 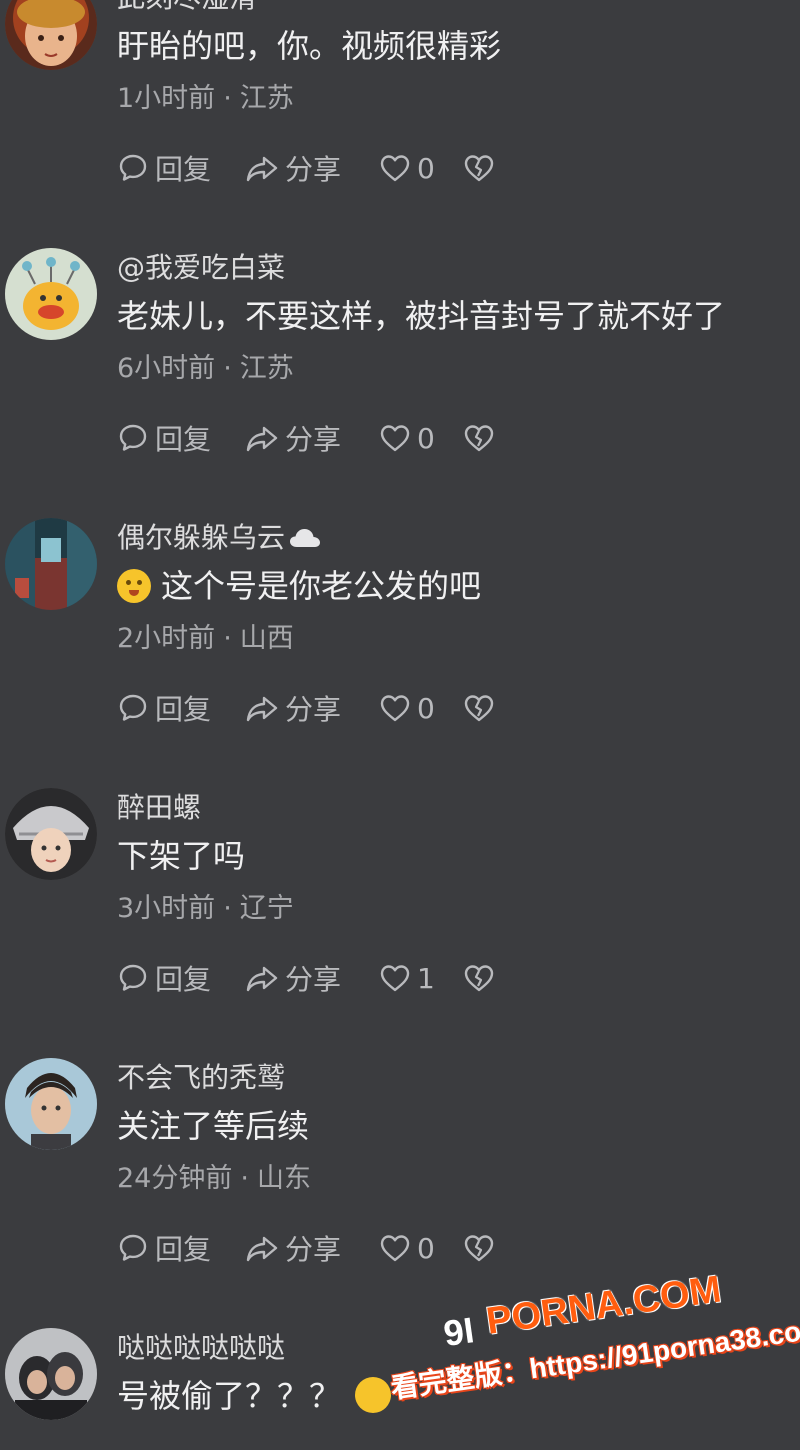 I want to click on username: 哒哒哒哒哒哒, so click(x=201, y=1348).